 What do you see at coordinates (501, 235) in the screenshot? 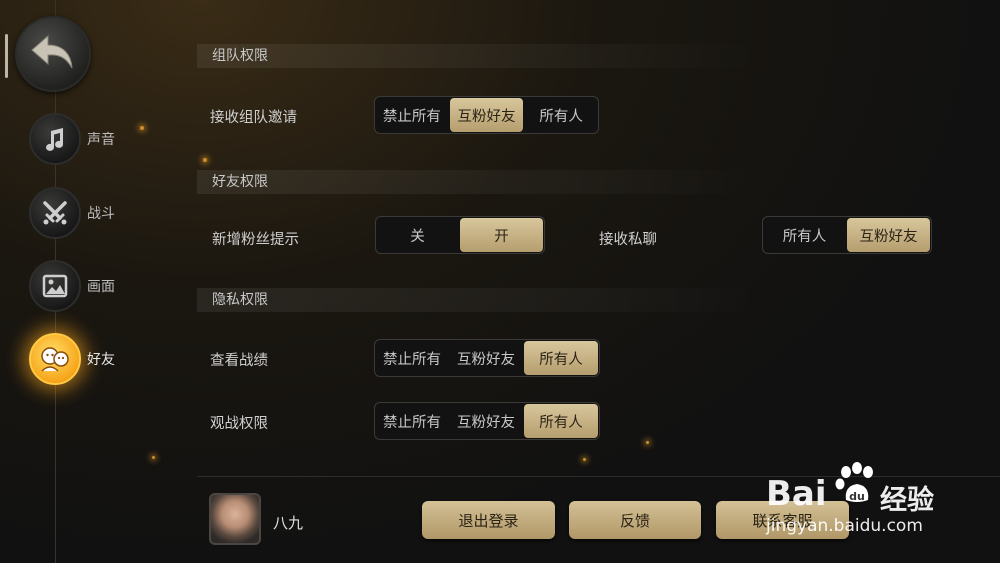
I see `option-on: 开` at bounding box center [501, 235].